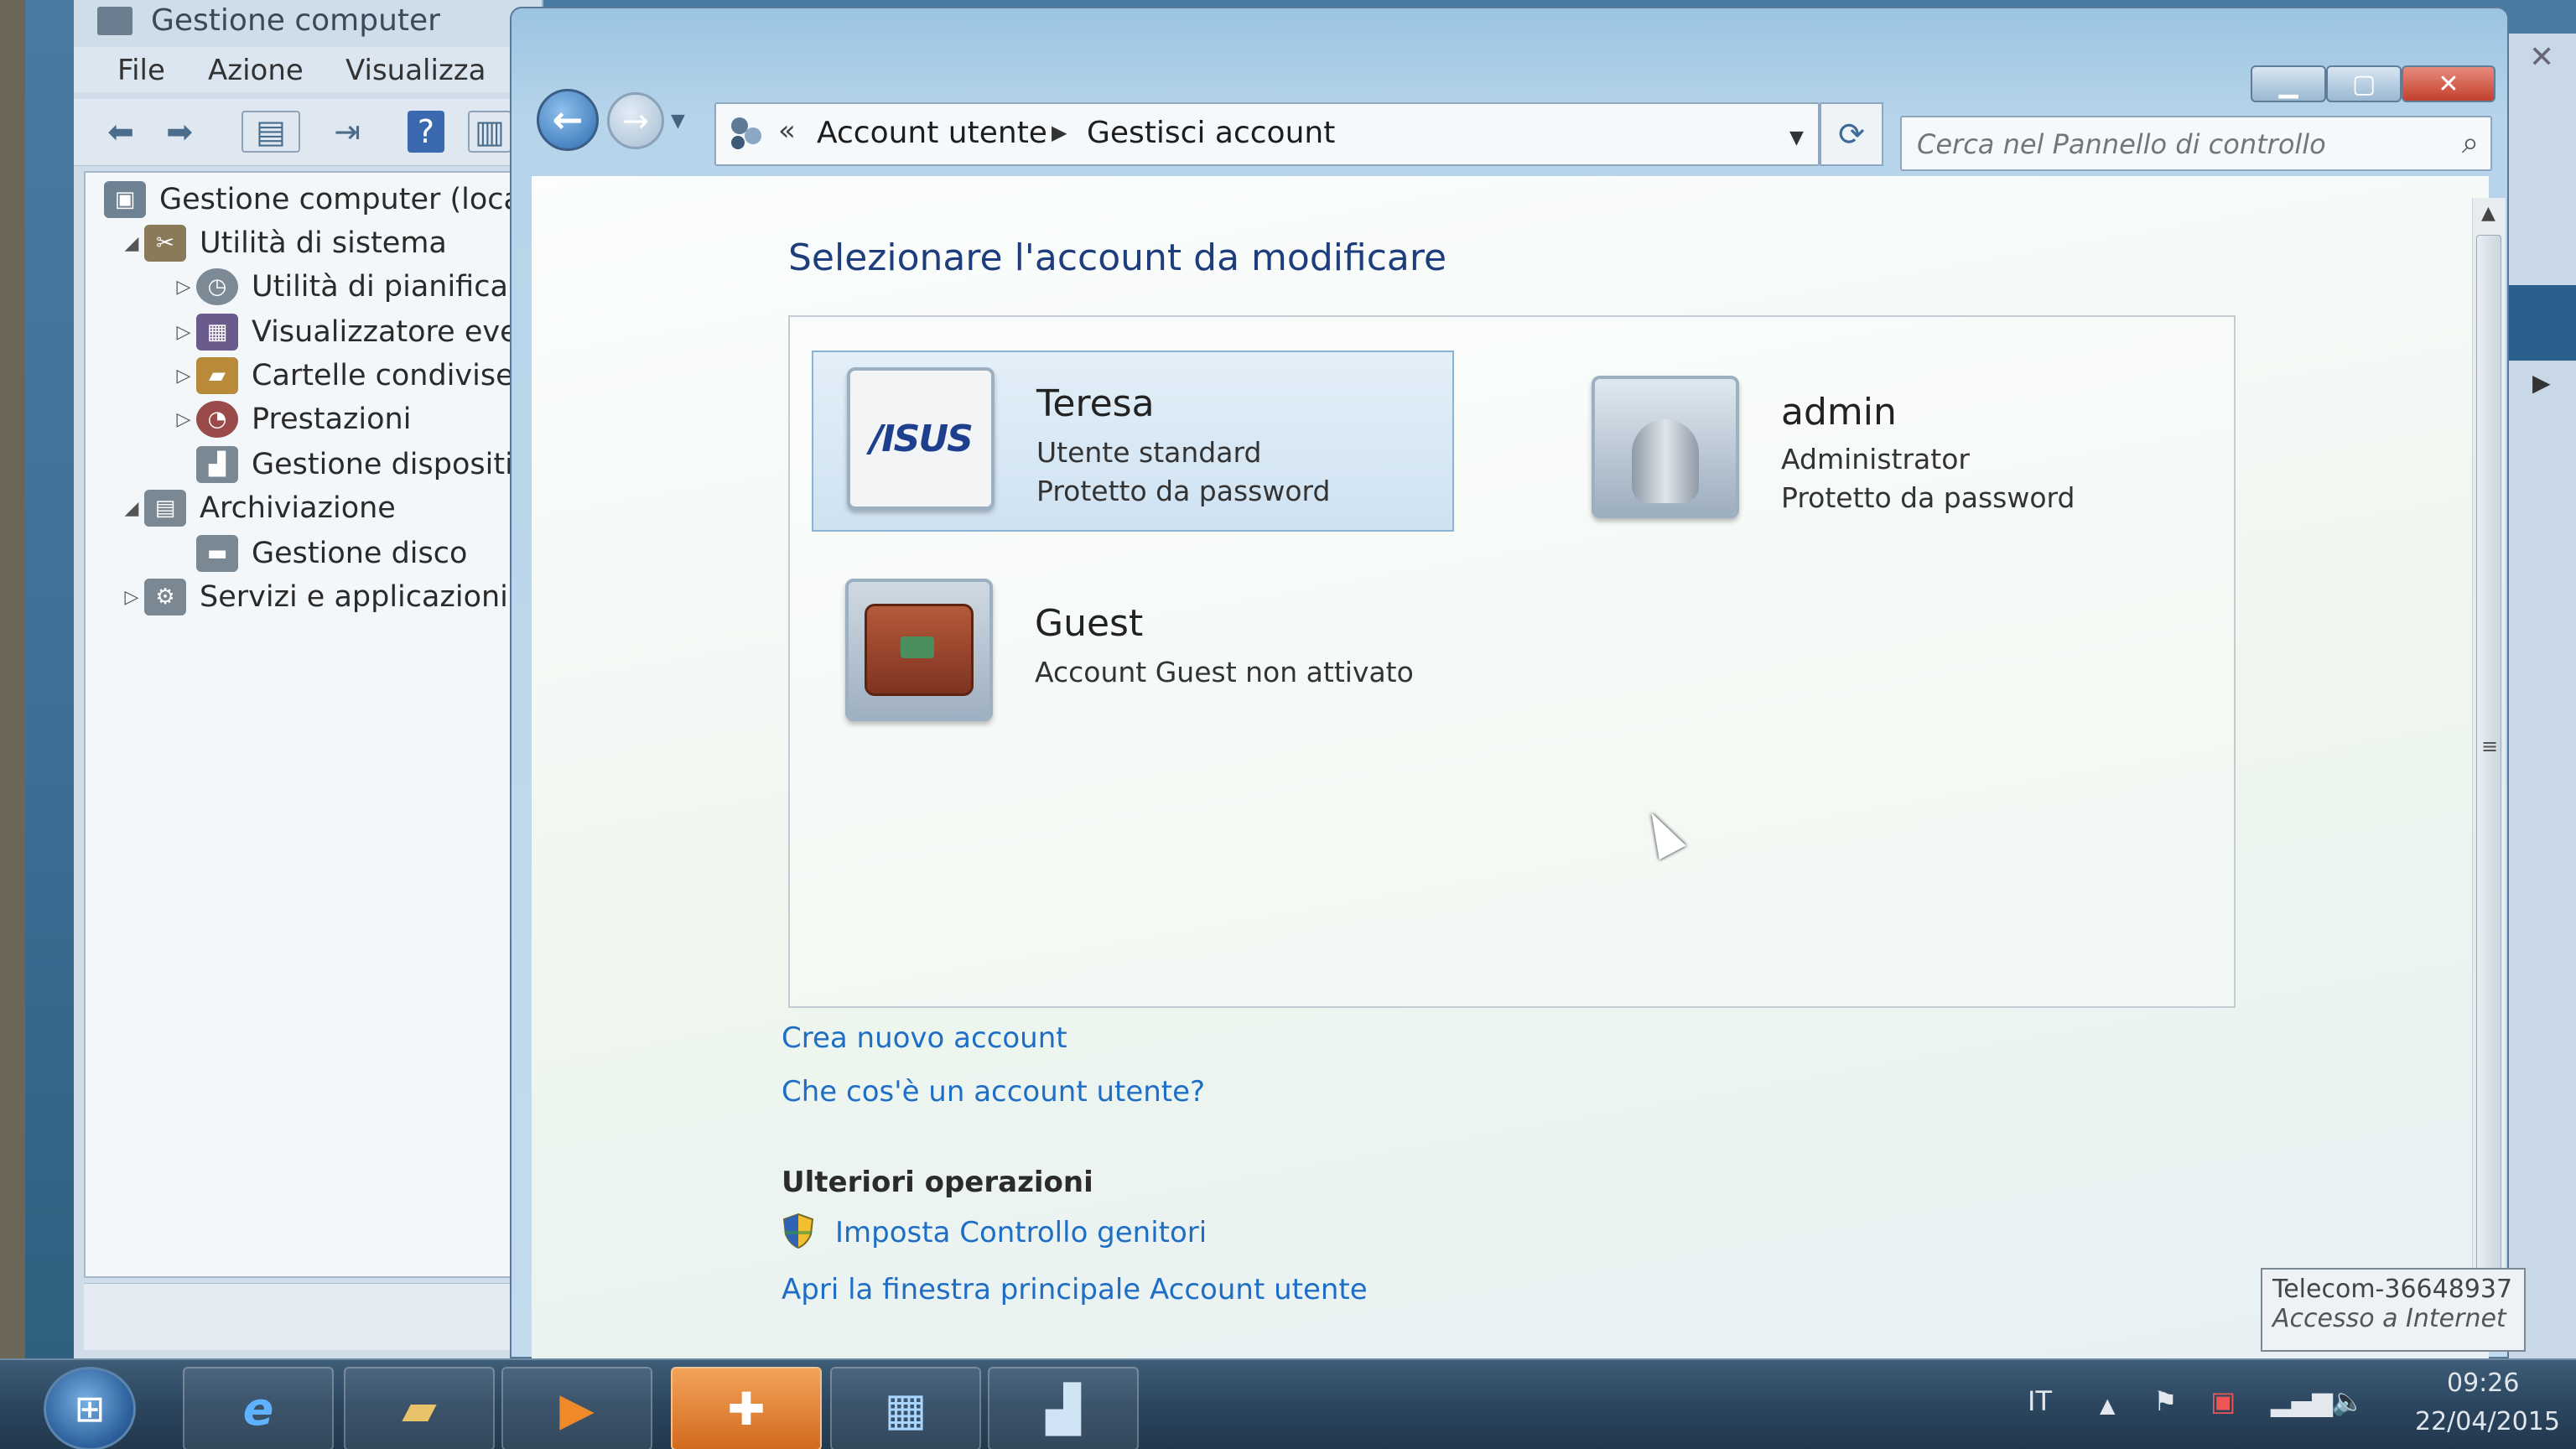 The width and height of the screenshot is (2576, 1449). I want to click on clock-time: 09:26, so click(2483, 1383).